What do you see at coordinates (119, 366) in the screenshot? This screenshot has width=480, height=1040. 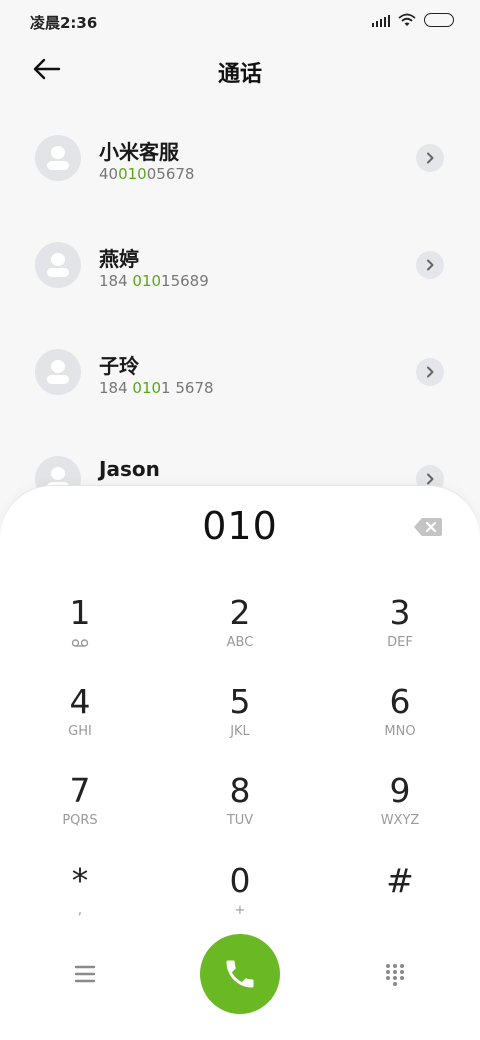 I see `contact-name: 子玲` at bounding box center [119, 366].